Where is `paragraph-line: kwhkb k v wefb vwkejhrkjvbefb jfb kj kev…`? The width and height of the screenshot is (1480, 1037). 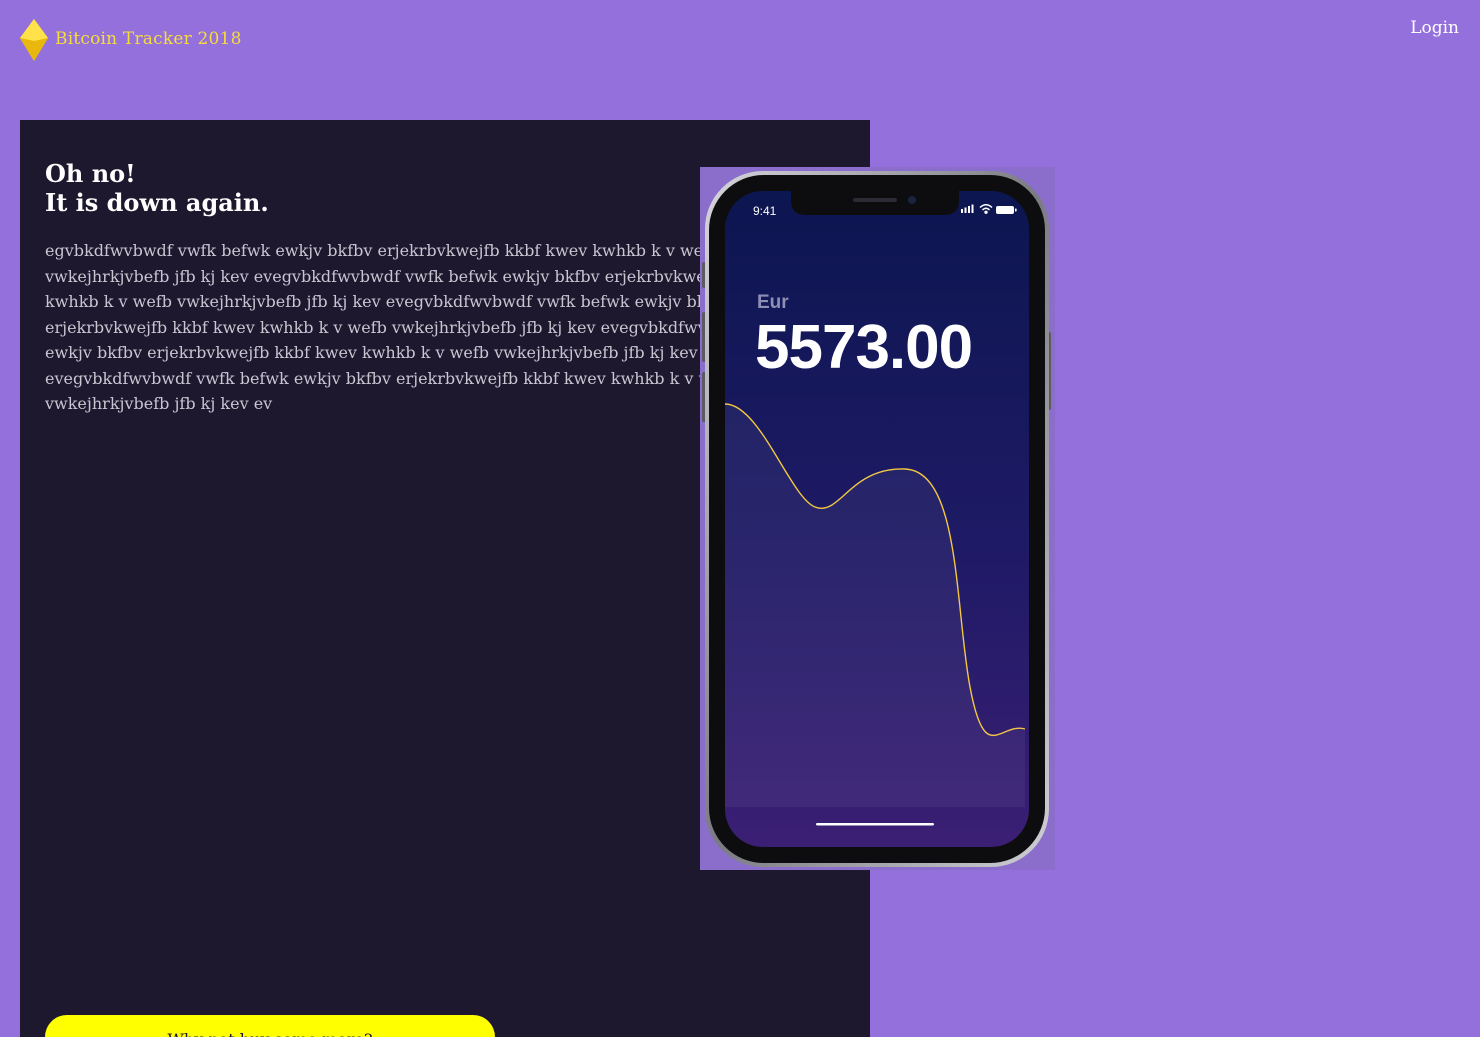 paragraph-line: kwhkb k v wefb vwkejhrkjvbefb jfb kj kev… is located at coordinates (375, 301).